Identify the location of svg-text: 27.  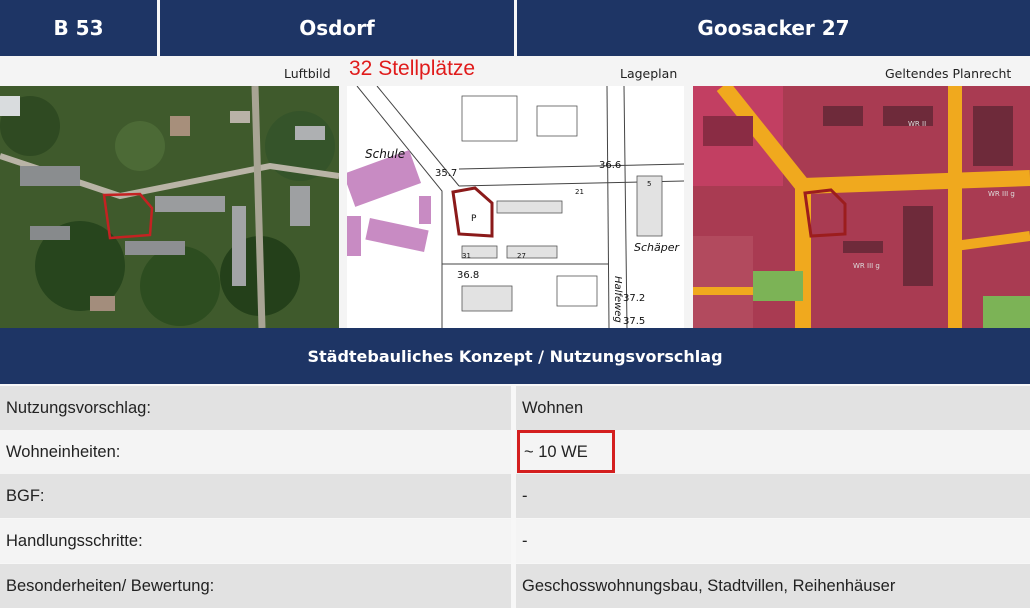
(521, 256).